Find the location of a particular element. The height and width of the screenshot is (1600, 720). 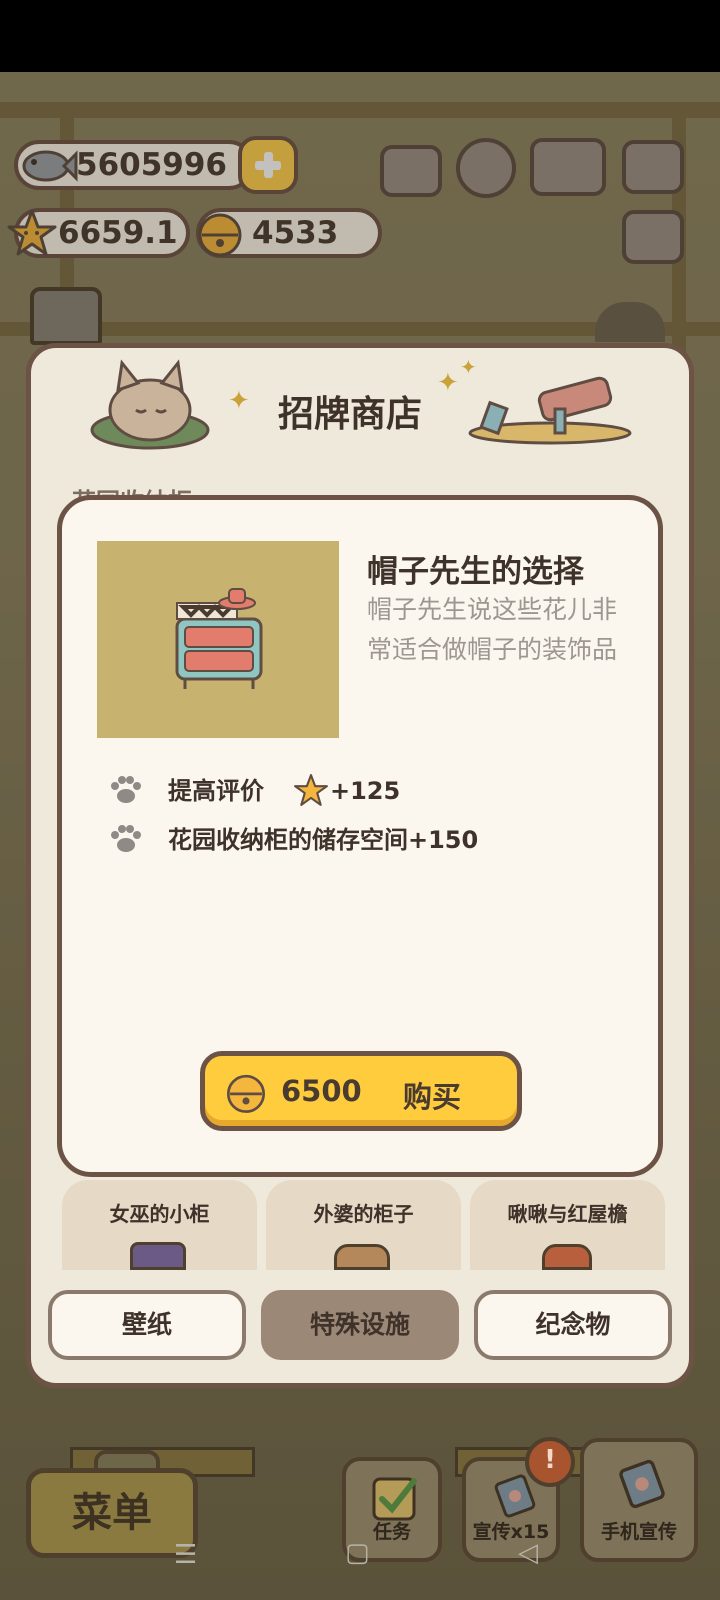

phone-promo-button: 手机宣传 is located at coordinates (639, 1500).